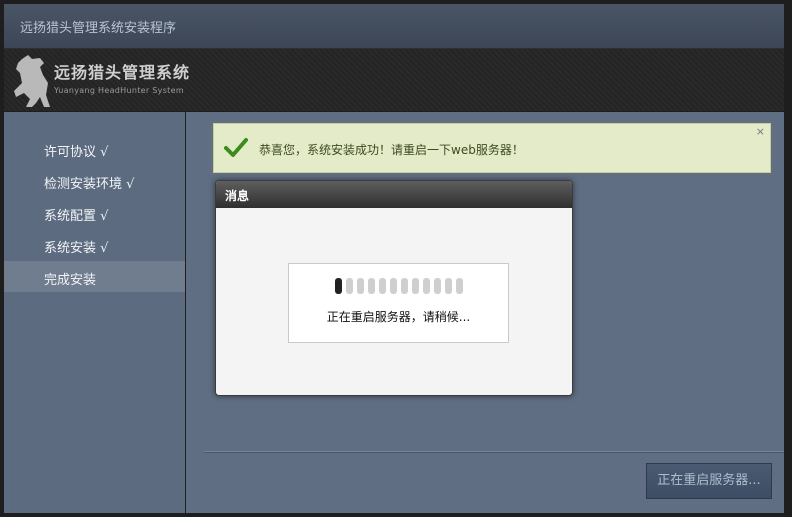  I want to click on success-message: 恭喜您，系统安装成功！请重启一下web服务器！, so click(391, 150).